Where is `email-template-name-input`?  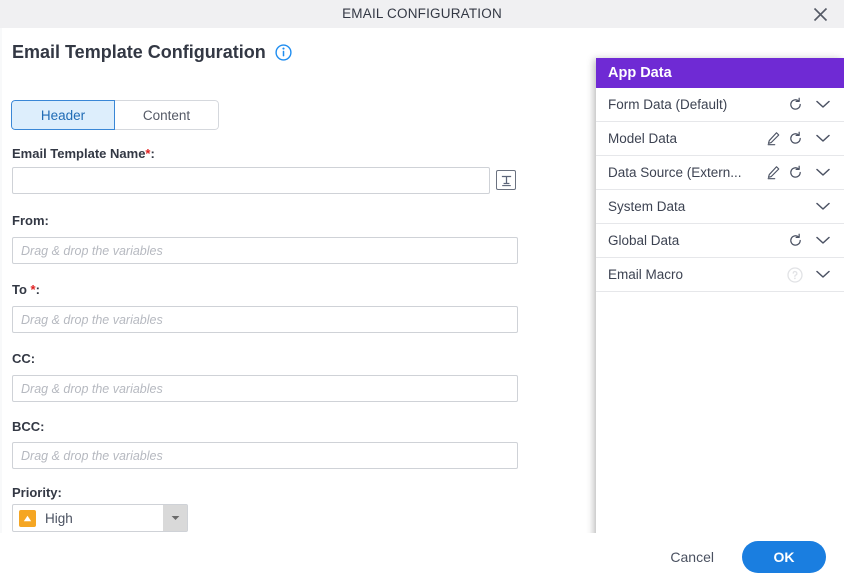 email-template-name-input is located at coordinates (251, 180).